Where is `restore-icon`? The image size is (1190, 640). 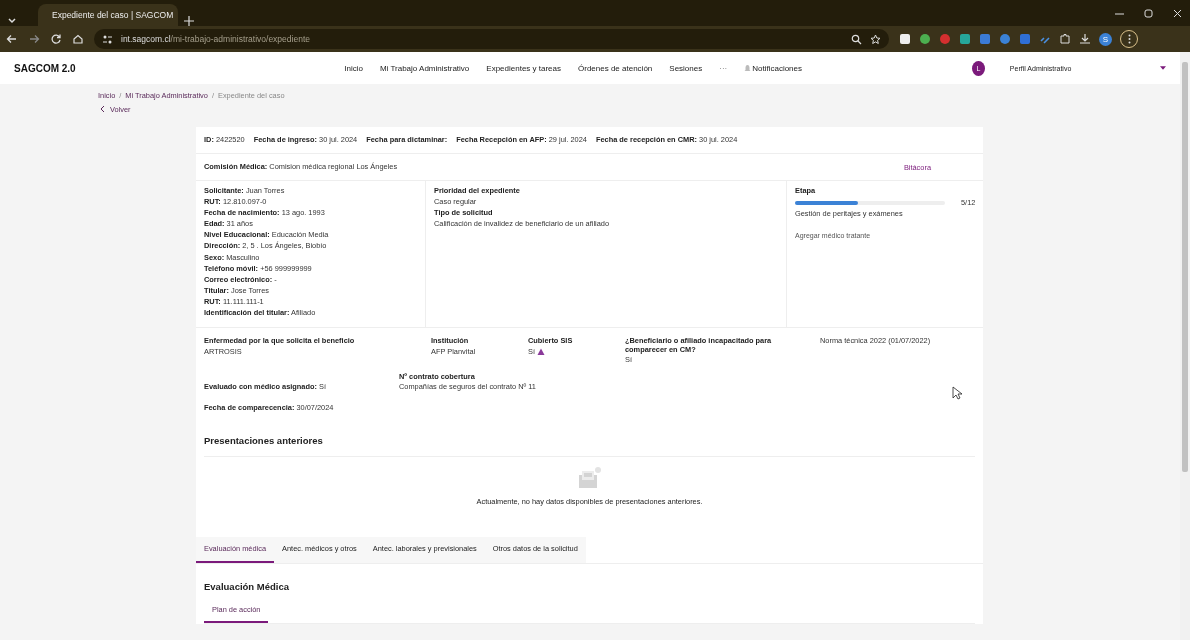
restore-icon is located at coordinates (1148, 13).